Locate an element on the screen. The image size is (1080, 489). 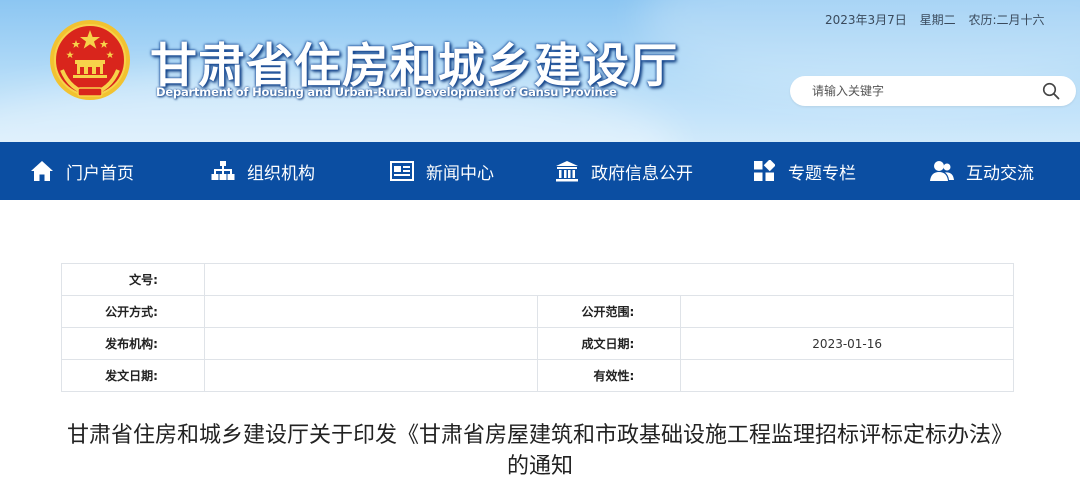
home-icon is located at coordinates (42, 171).